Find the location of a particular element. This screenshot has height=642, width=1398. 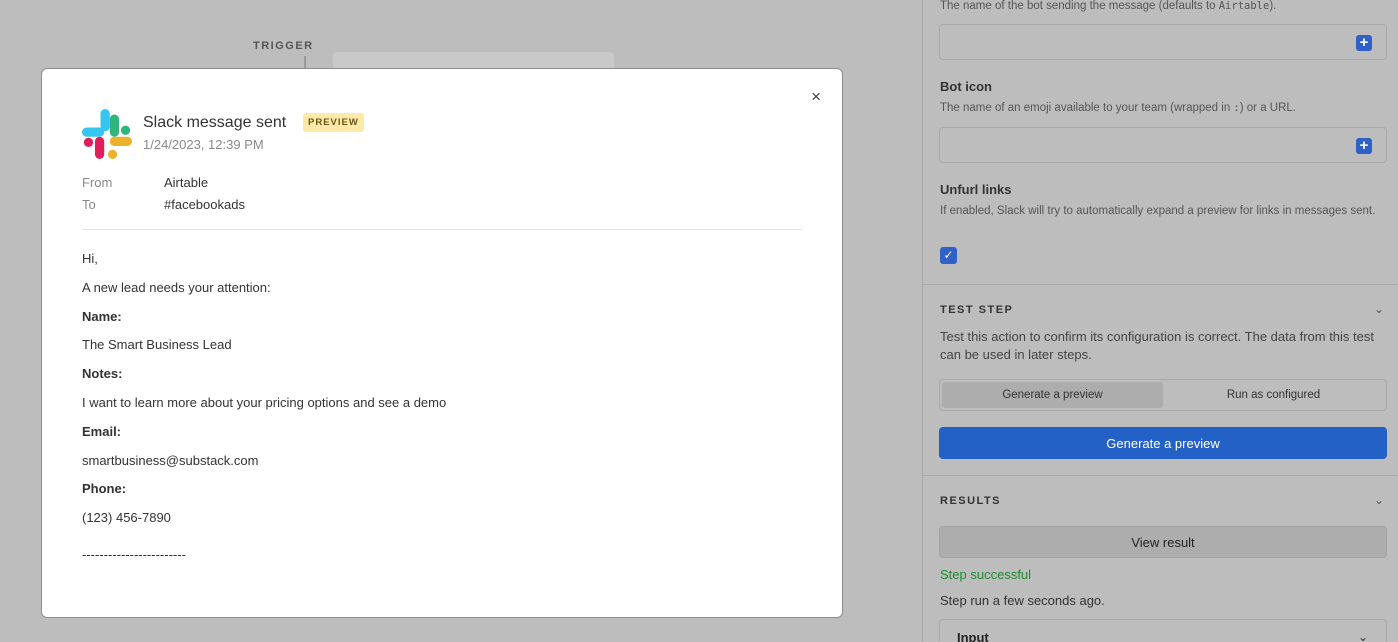

close-icon: × is located at coordinates (816, 97).